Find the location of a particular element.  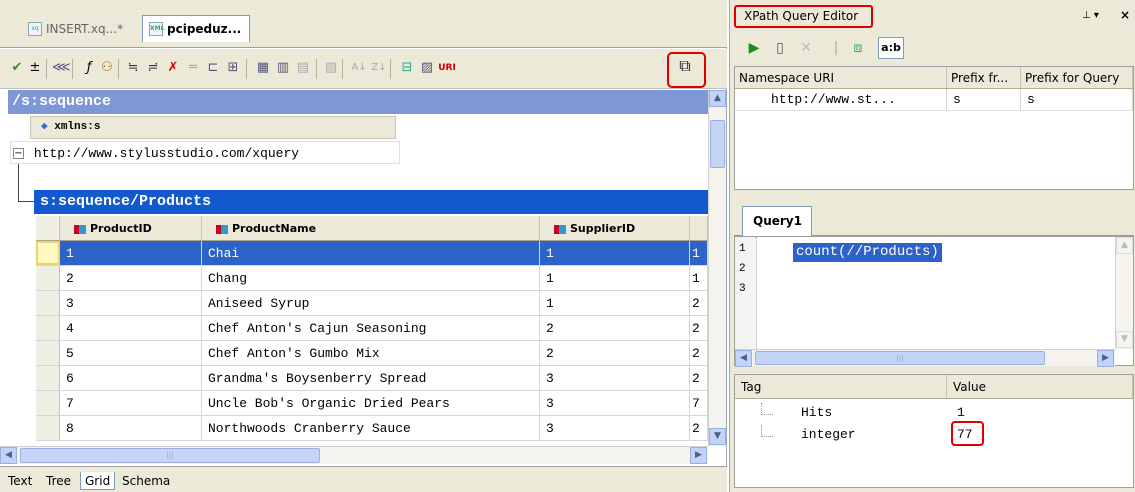

scroll-thumb is located at coordinates (717, 144).